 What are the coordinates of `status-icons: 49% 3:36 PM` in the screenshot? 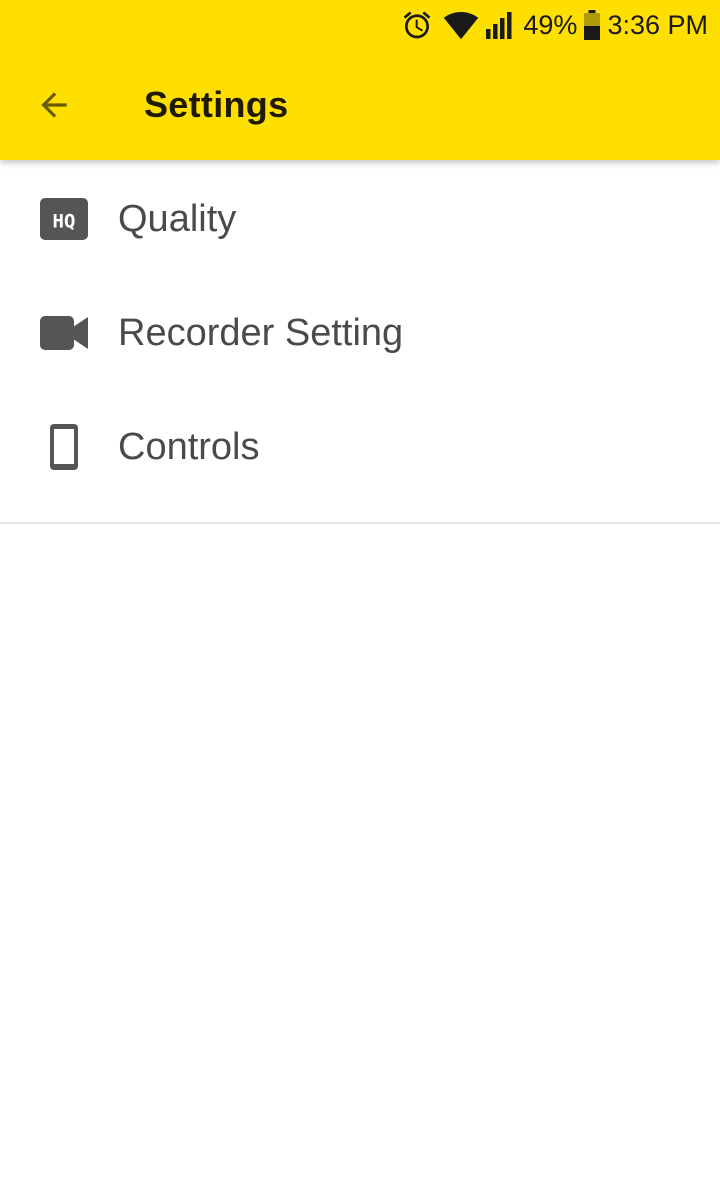 It's located at (554, 25).